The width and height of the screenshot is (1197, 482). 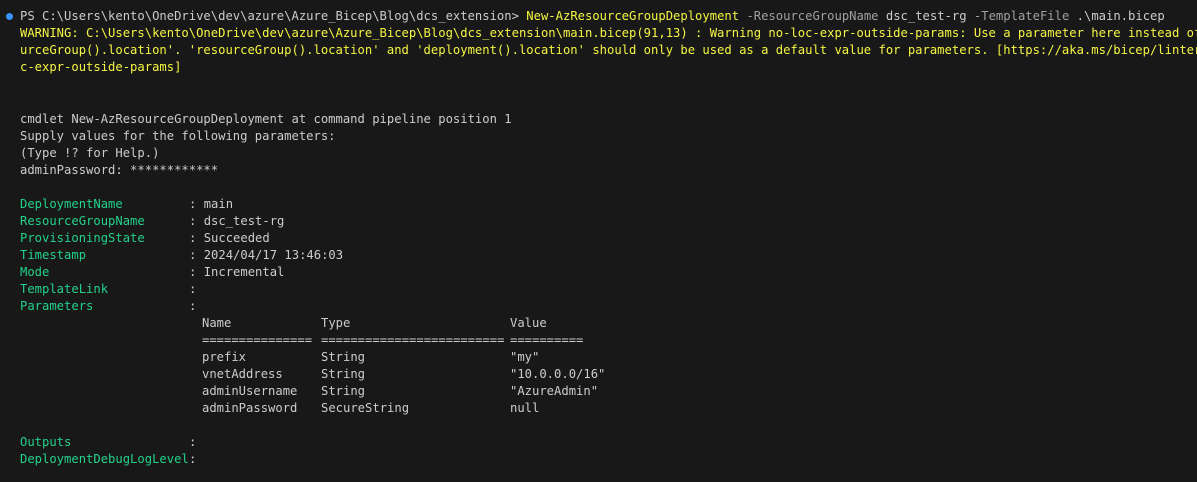 What do you see at coordinates (217, 323) in the screenshot?
I see `column-header-name: Name` at bounding box center [217, 323].